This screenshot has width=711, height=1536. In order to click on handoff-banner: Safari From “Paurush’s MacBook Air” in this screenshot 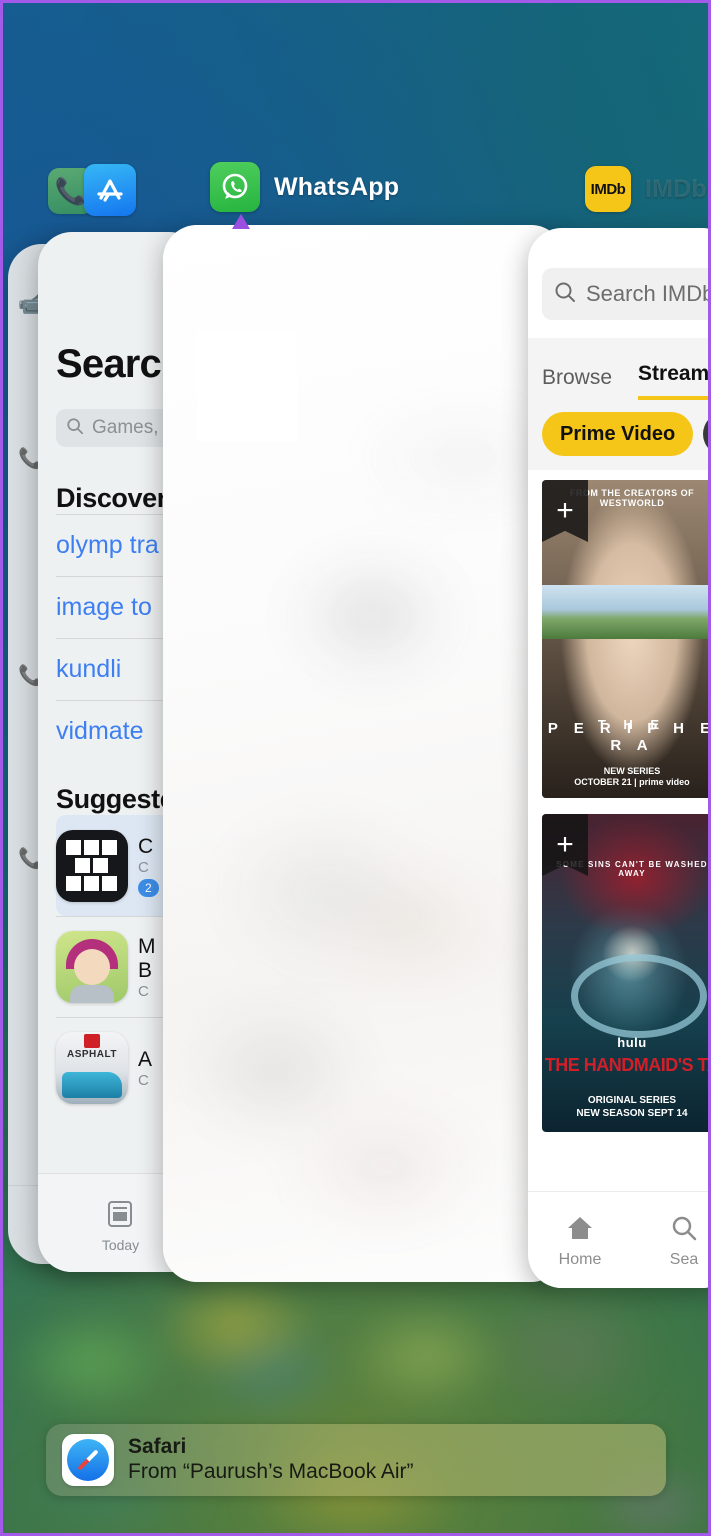, I will do `click(356, 1460)`.